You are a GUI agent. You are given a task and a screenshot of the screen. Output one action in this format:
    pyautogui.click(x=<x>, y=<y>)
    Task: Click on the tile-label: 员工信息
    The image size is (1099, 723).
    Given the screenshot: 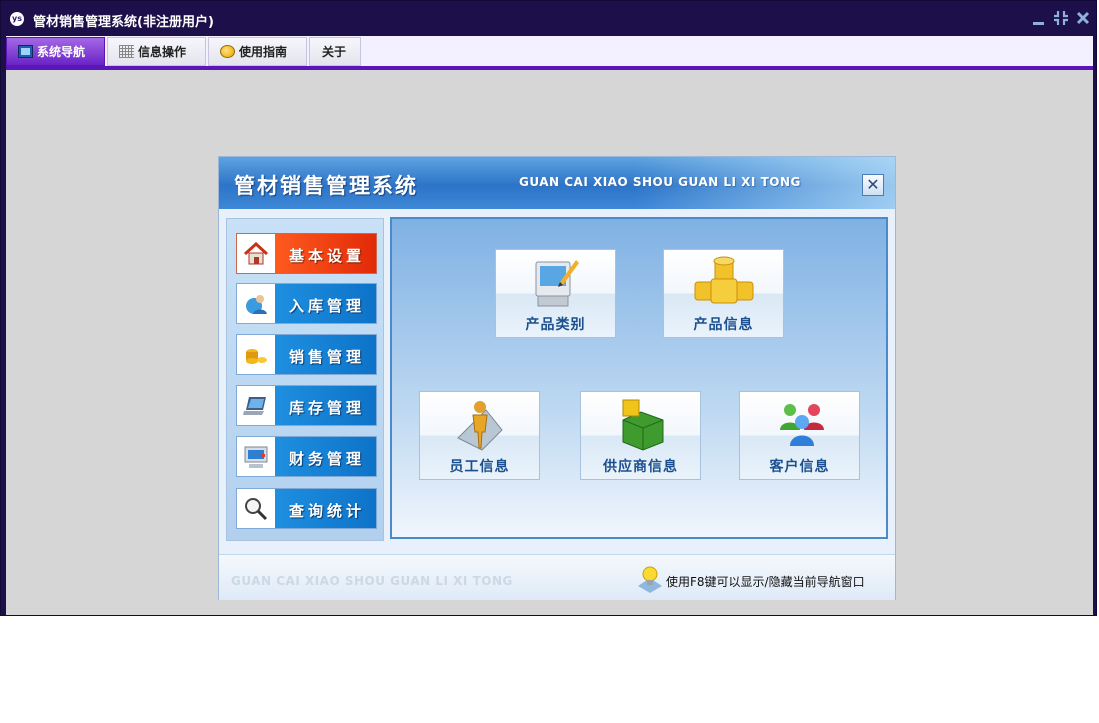 What is the action you would take?
    pyautogui.click(x=479, y=467)
    